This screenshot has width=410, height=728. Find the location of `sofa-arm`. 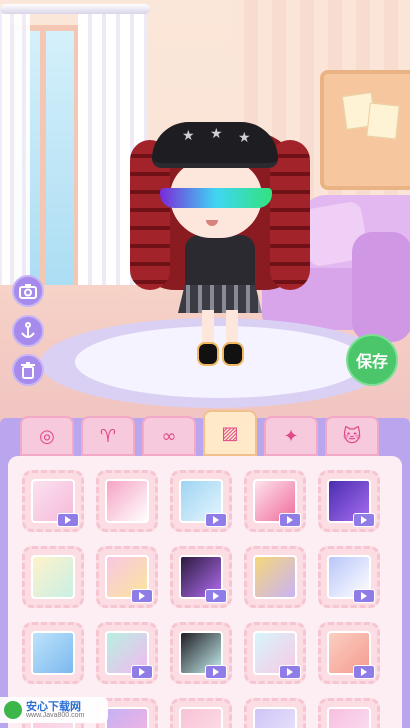

sofa-arm is located at coordinates (381, 287).